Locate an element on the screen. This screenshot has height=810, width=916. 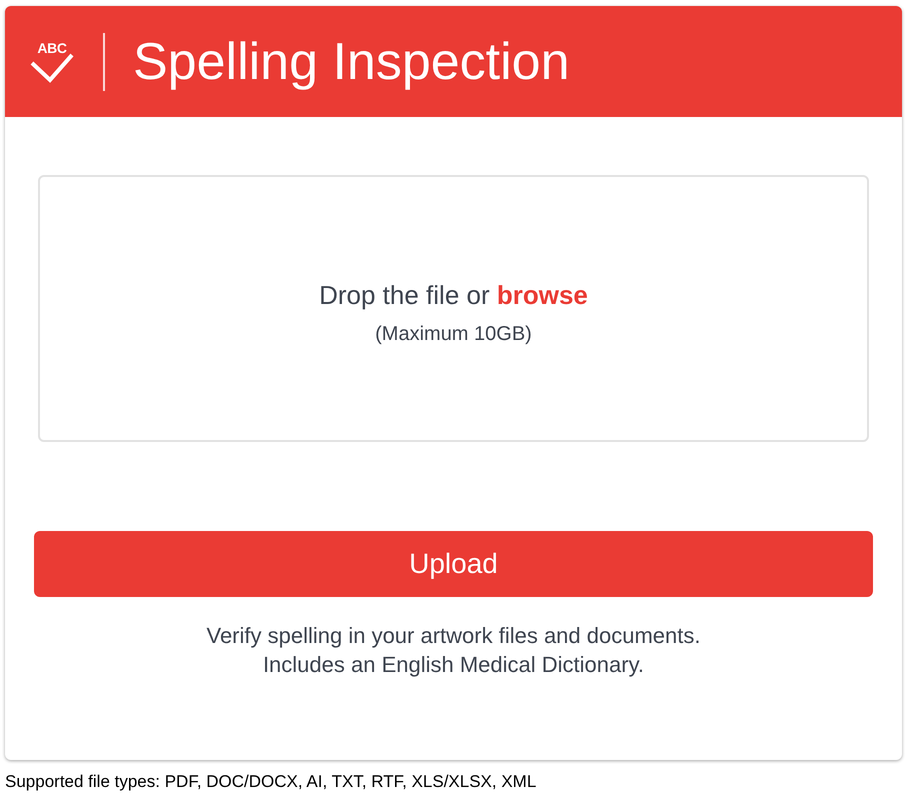
description-text: Includes an English Medical Dictionary. is located at coordinates (453, 665).